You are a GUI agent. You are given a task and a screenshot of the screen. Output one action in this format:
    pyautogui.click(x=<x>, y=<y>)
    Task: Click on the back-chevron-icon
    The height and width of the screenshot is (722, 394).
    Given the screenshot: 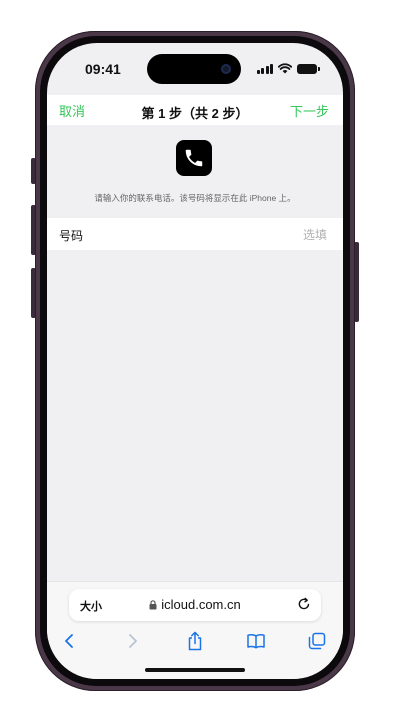 What is the action you would take?
    pyautogui.click(x=69, y=641)
    